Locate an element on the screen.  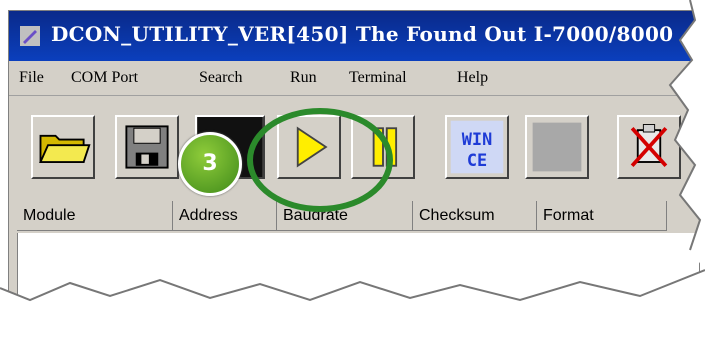
folder-open-icon is located at coordinates (65, 148).